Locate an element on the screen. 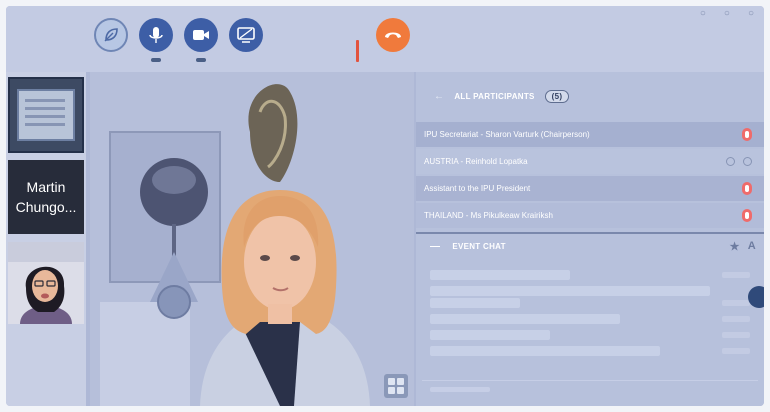 The image size is (770, 412). participant-row: Assistant to the IPU President is located at coordinates (590, 188).